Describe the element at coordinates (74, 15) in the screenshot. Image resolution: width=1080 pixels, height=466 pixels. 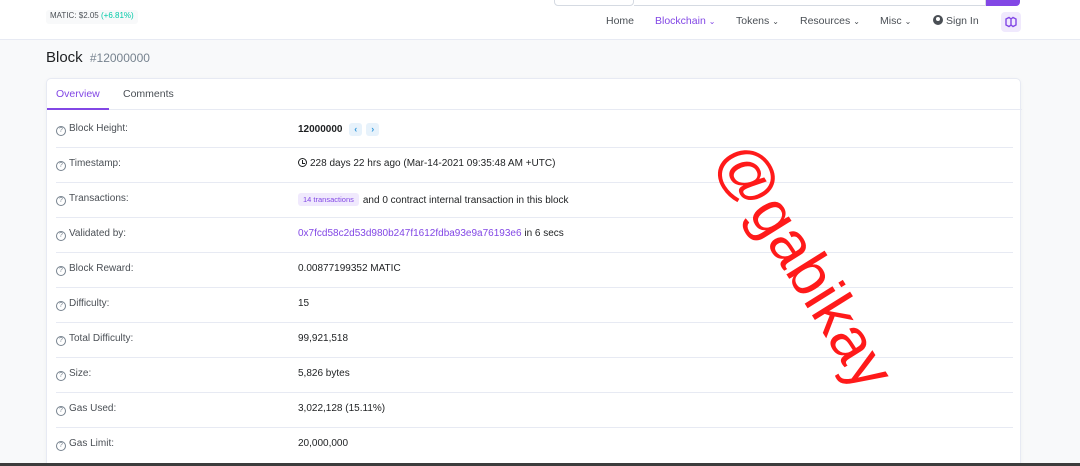
I see `price-label: MATIC: $2.05` at that location.